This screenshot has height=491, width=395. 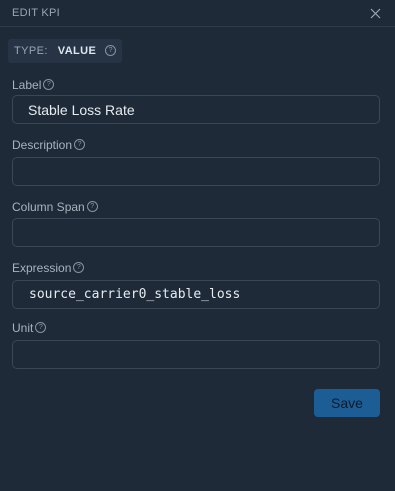 I want to click on expression-field-label-text: Expression, so click(x=42, y=268).